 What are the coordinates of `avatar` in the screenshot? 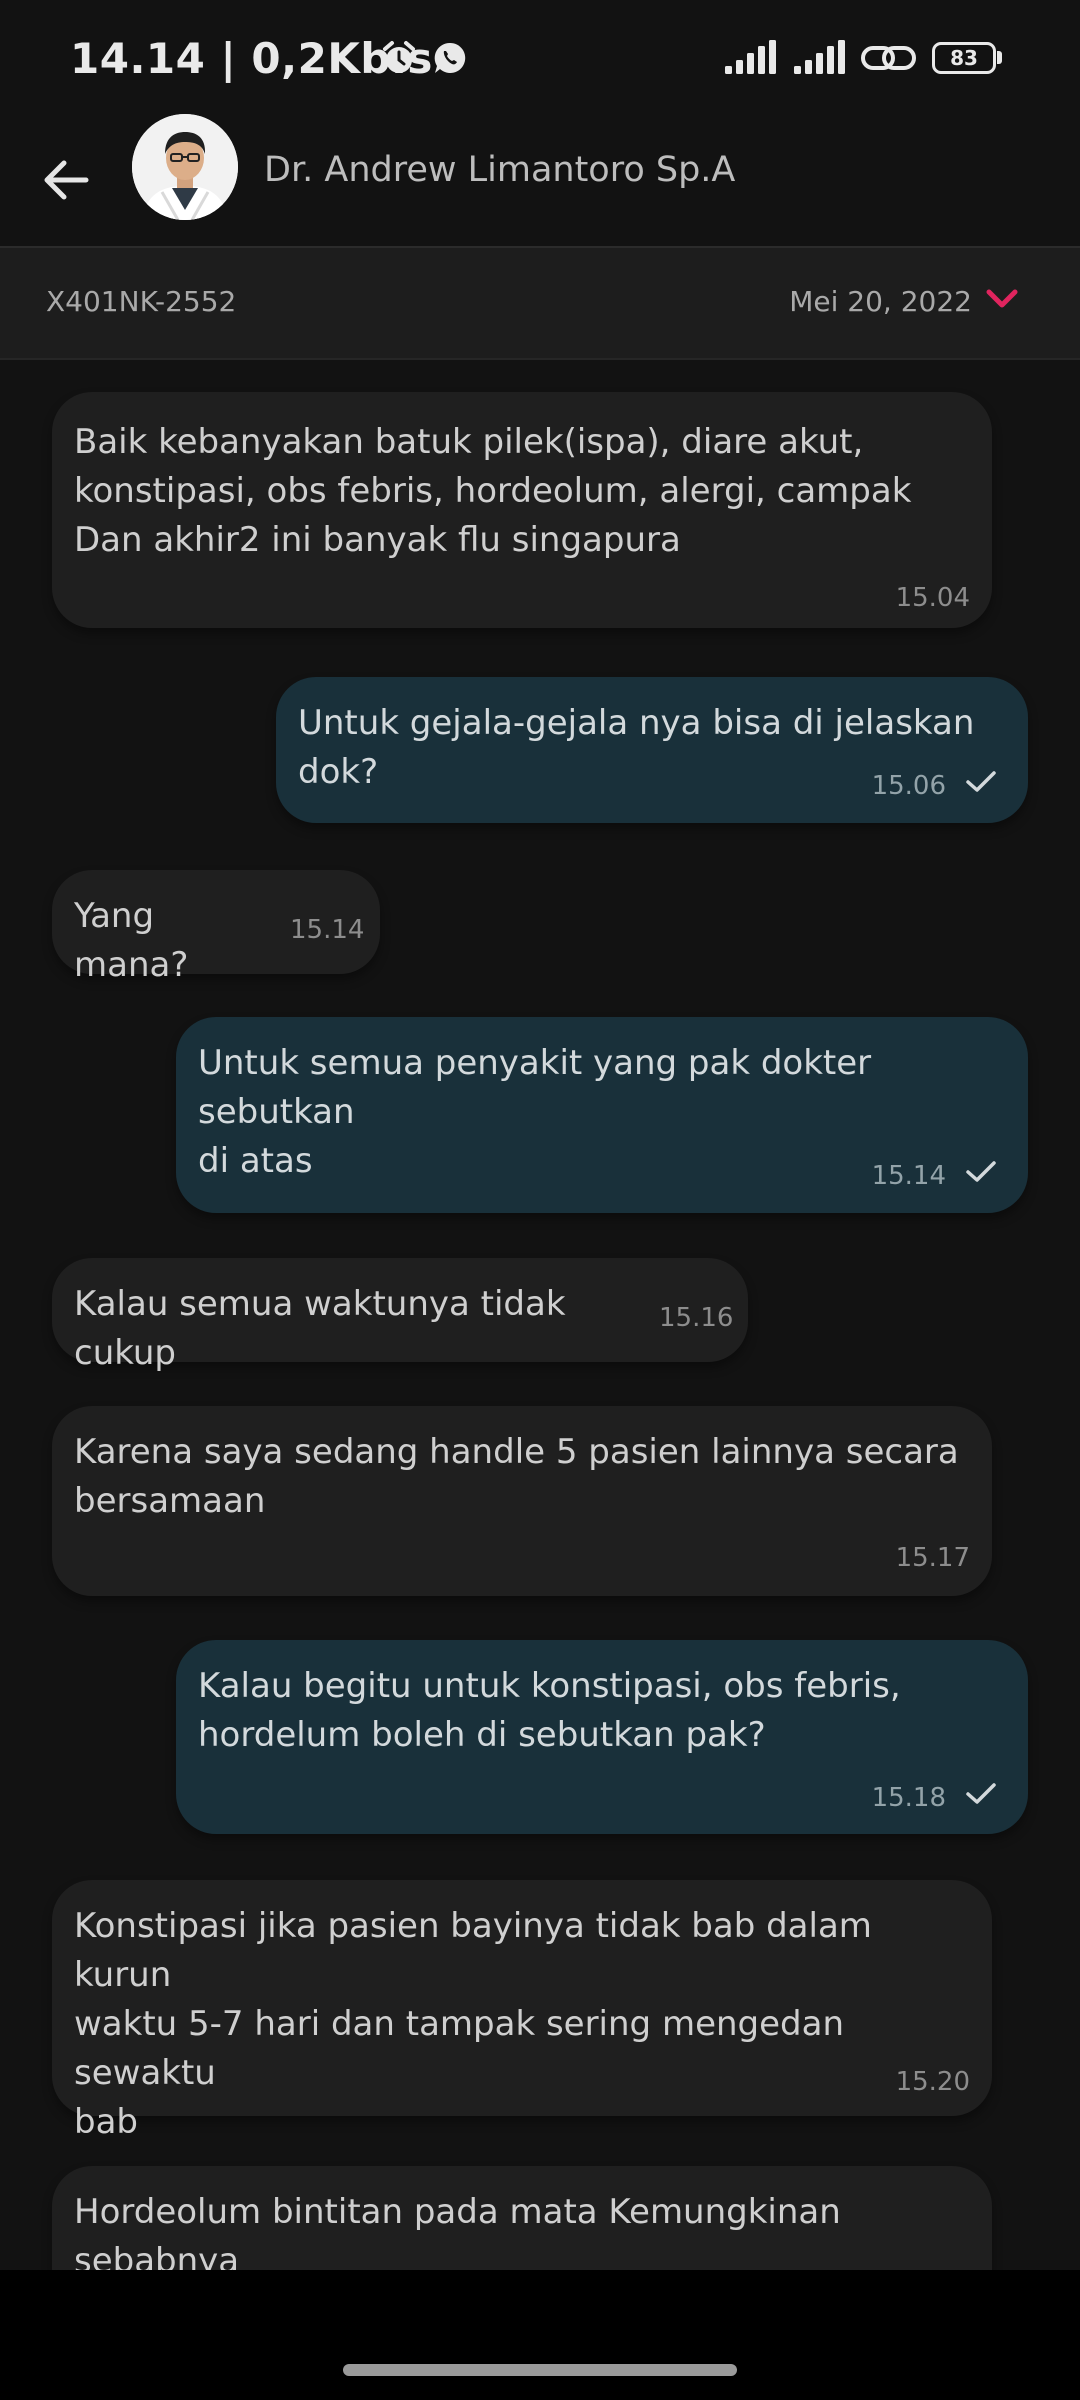 It's located at (185, 167).